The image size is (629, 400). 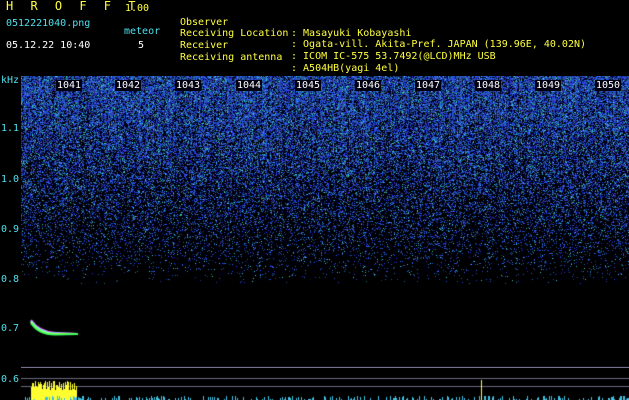 What do you see at coordinates (488, 85) in the screenshot?
I see `x-tick-label: 1048` at bounding box center [488, 85].